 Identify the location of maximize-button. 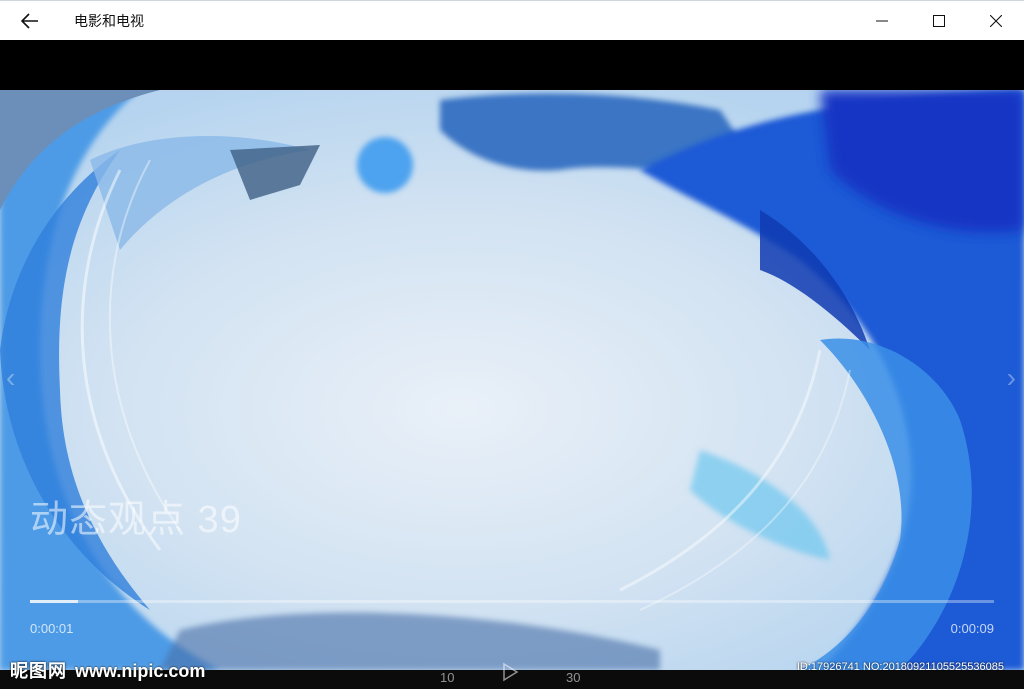
(938, 21).